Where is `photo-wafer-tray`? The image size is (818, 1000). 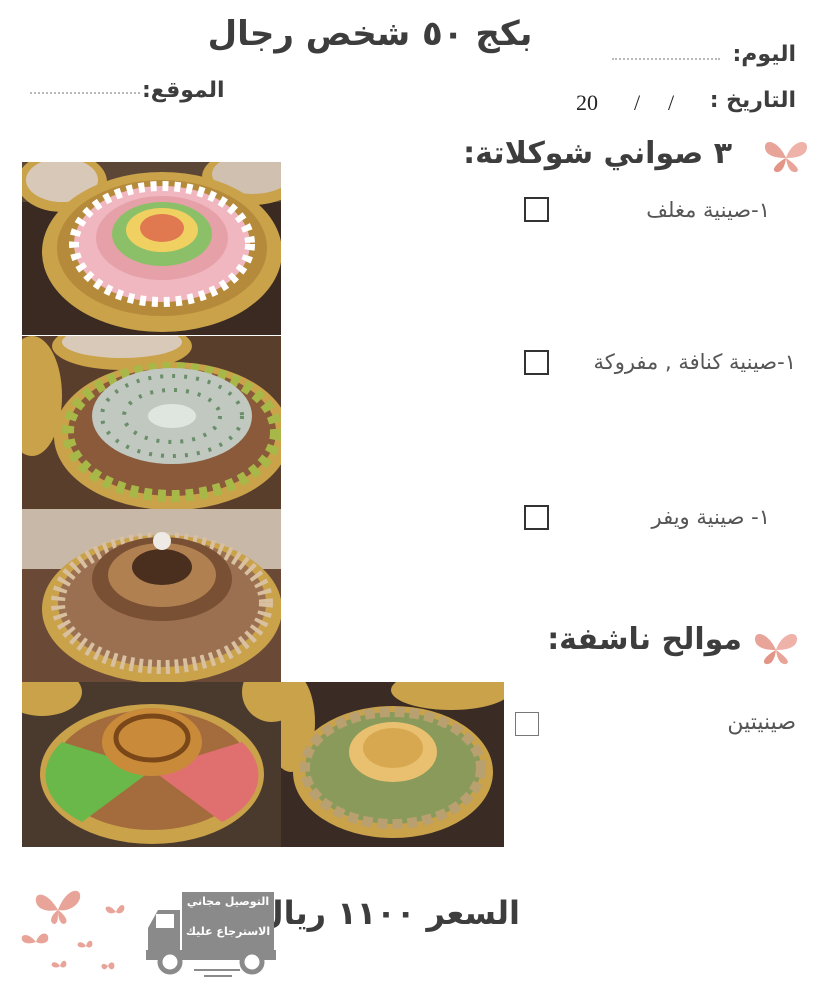 photo-wafer-tray is located at coordinates (151, 595).